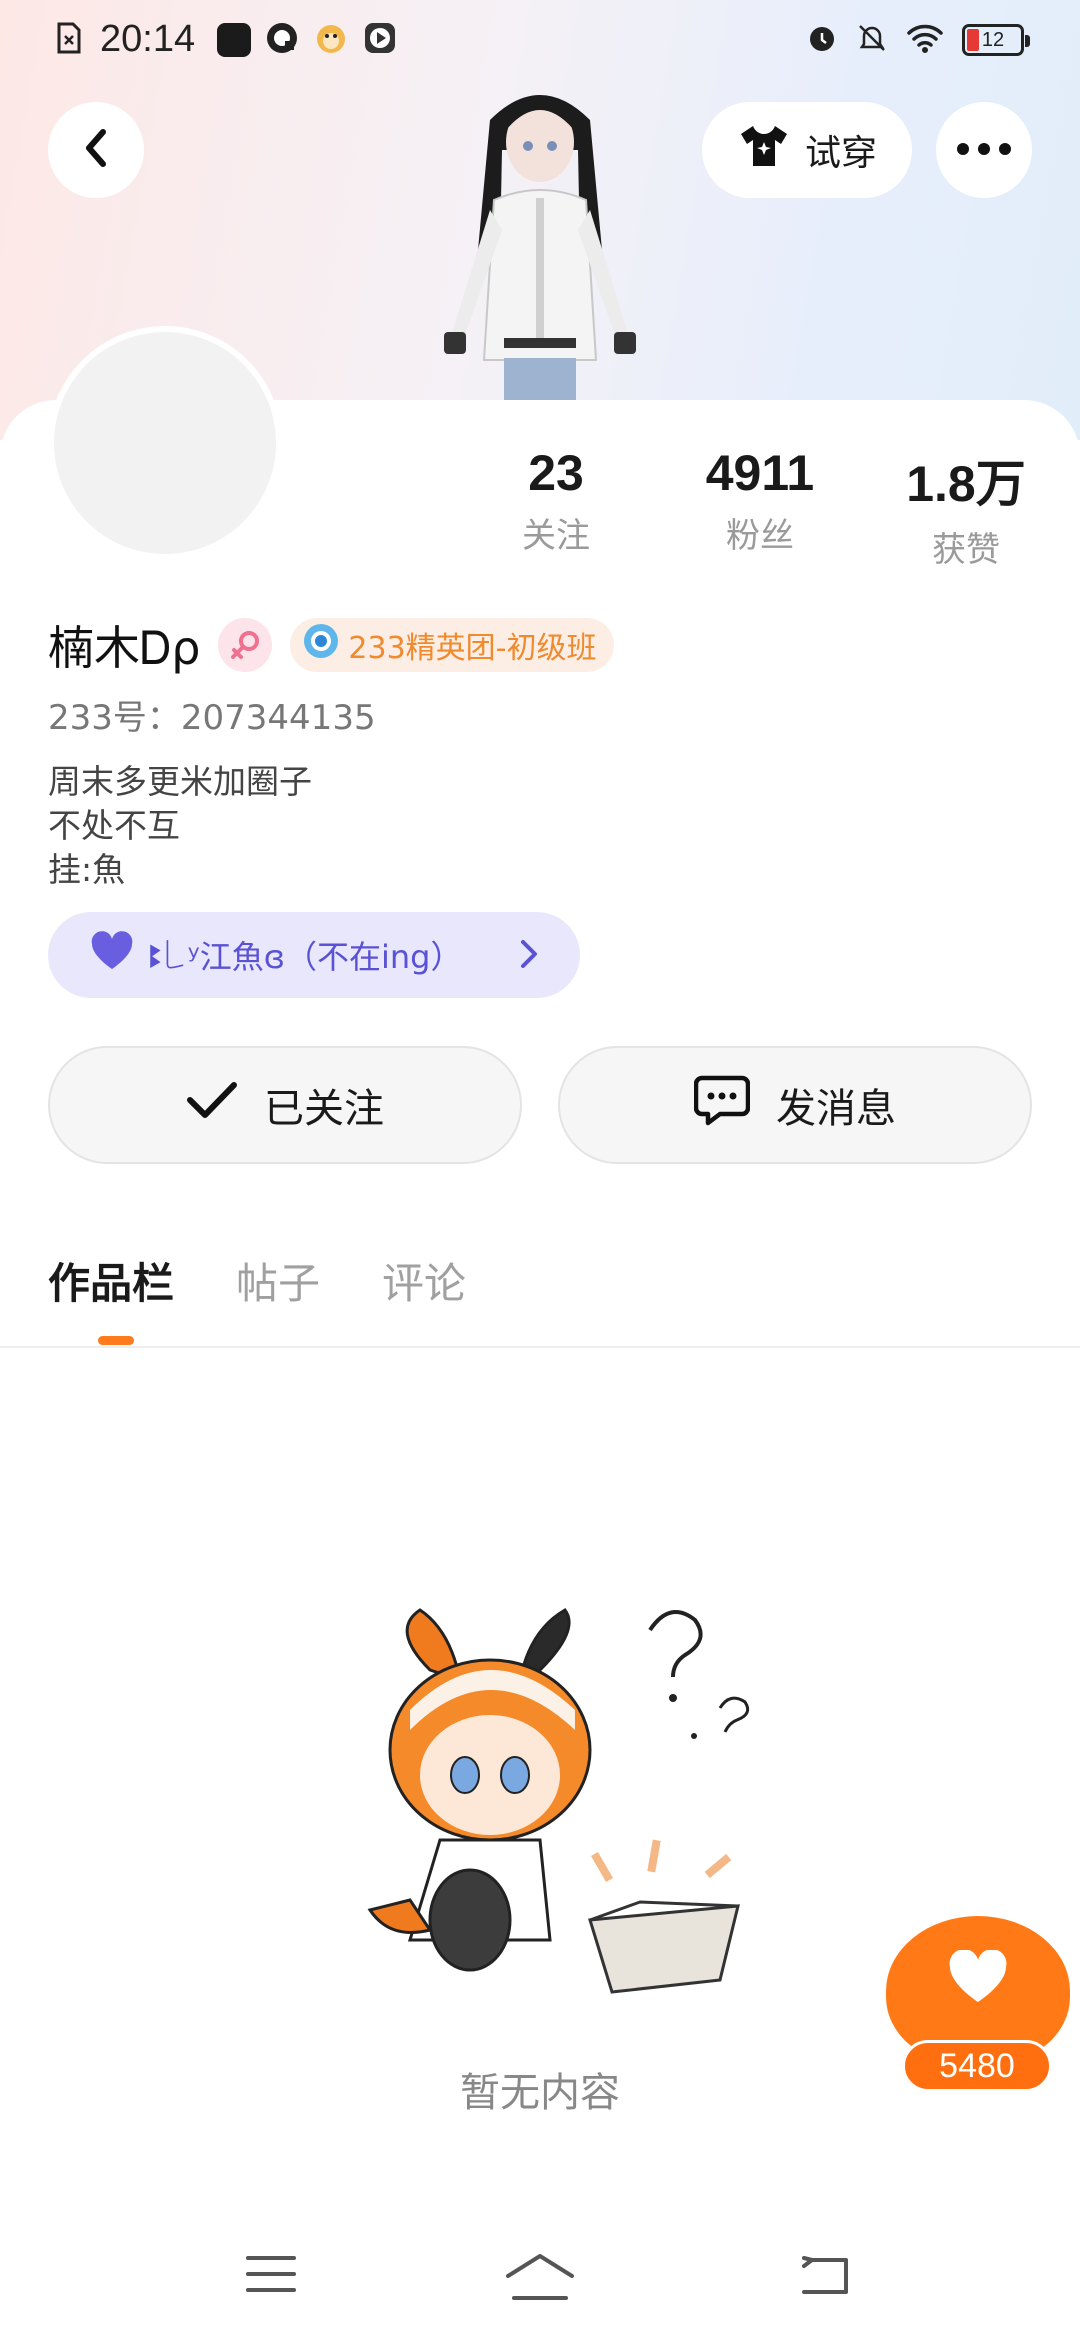  What do you see at coordinates (234, 39) in the screenshot?
I see `app-notification-icon` at bounding box center [234, 39].